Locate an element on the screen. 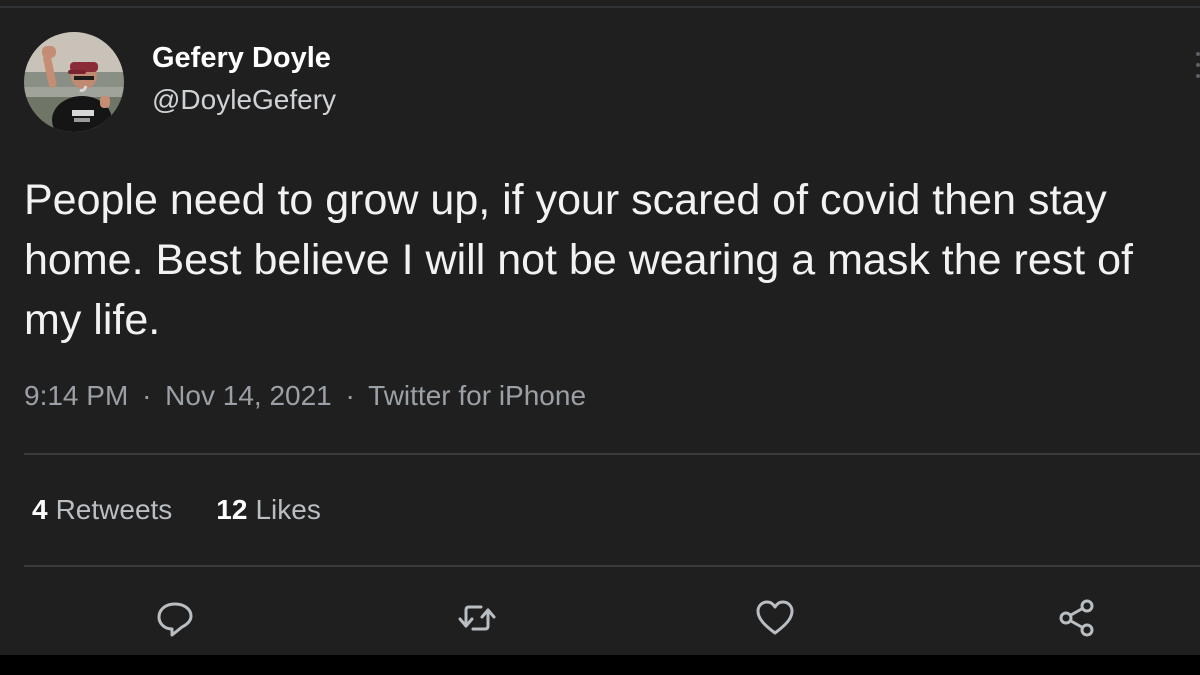  retweet-button is located at coordinates (477, 618).